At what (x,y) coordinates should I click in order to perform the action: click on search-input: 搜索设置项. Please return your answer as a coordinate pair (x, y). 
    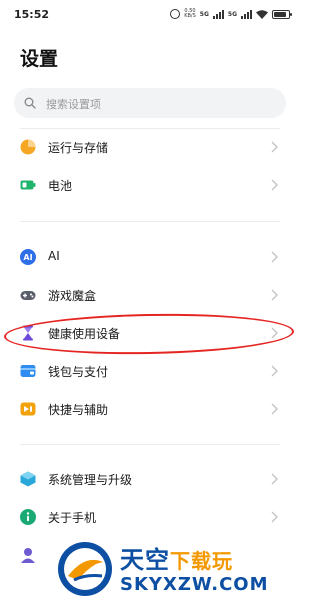
    Looking at the image, I should click on (150, 103).